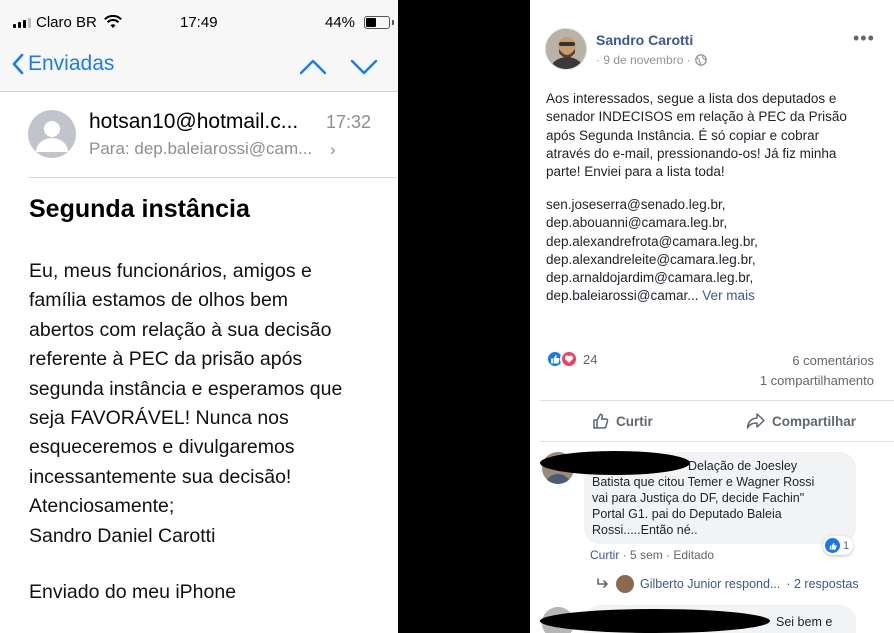 Image resolution: width=894 pixels, height=633 pixels. Describe the element at coordinates (822, 584) in the screenshot. I see `reply-count: · 2 respostas` at that location.